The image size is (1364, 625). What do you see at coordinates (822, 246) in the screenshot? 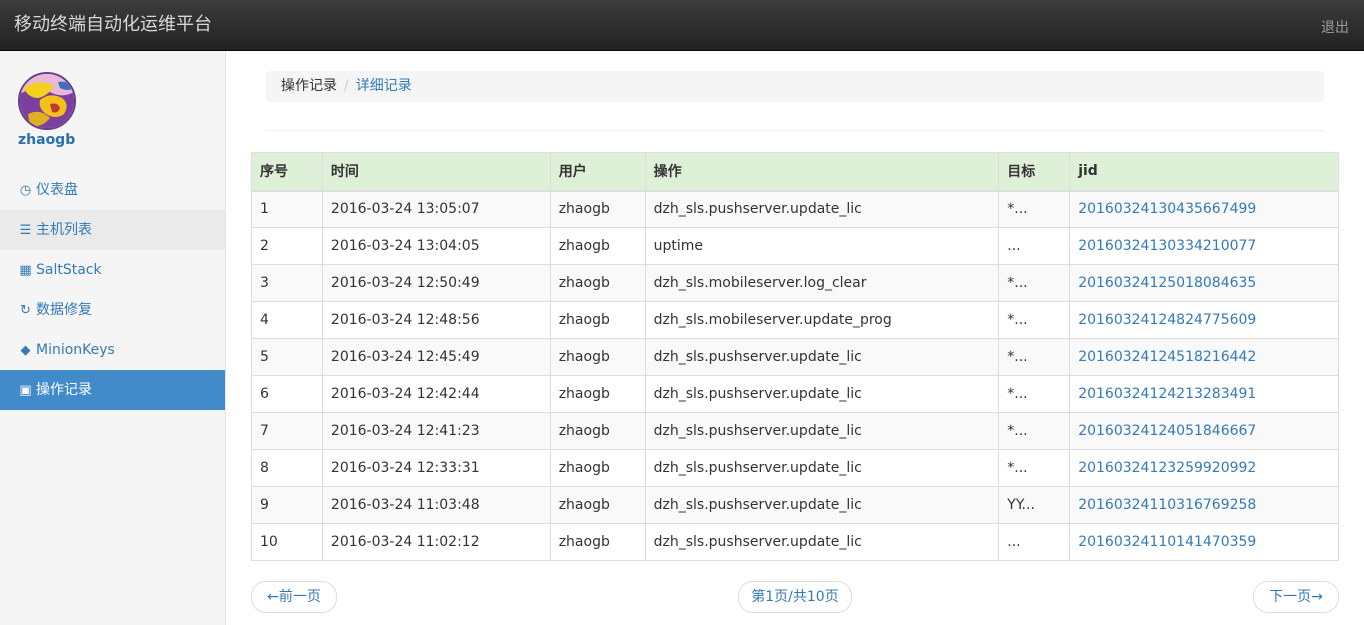
I see `cell-operation: uptime` at bounding box center [822, 246].